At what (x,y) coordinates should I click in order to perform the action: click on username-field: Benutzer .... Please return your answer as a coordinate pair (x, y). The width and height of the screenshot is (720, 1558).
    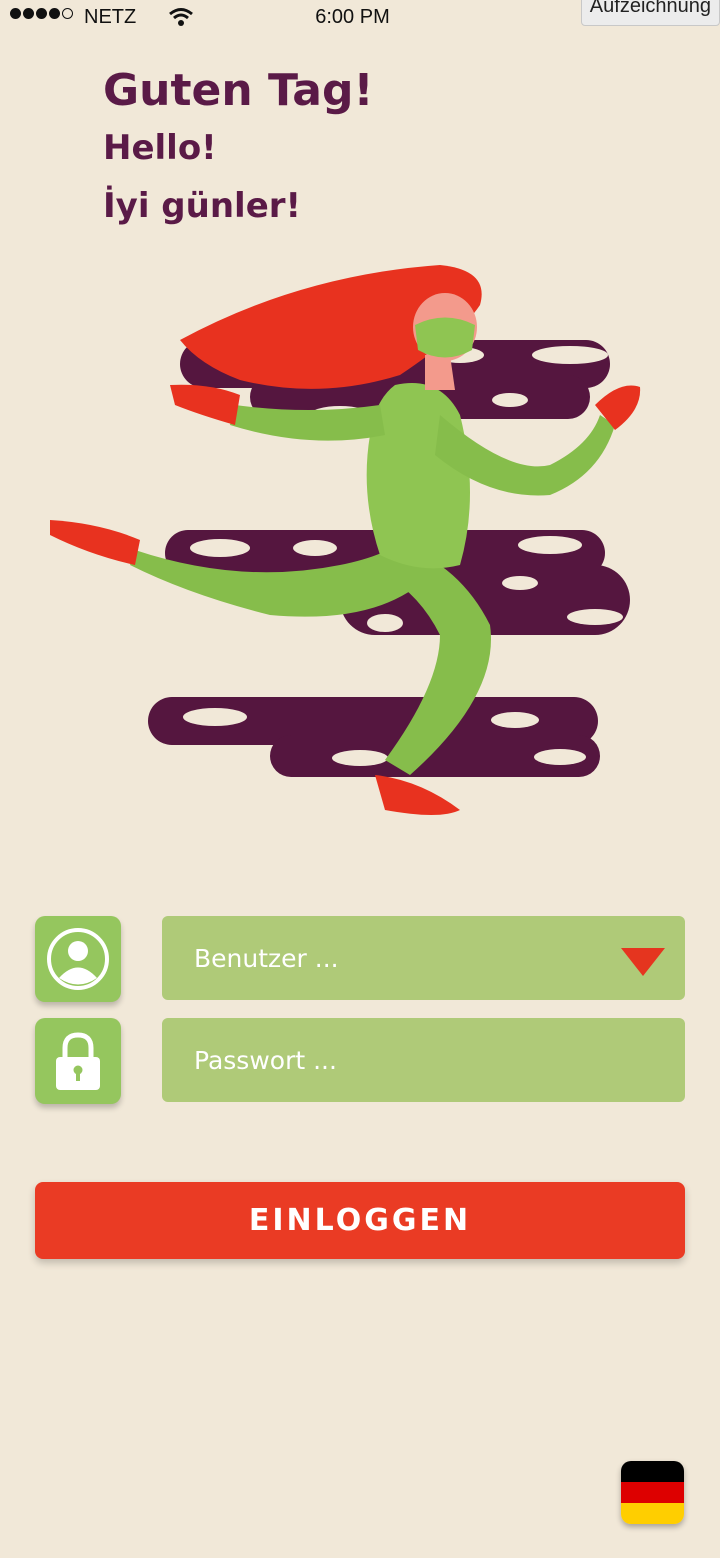
    Looking at the image, I should click on (423, 958).